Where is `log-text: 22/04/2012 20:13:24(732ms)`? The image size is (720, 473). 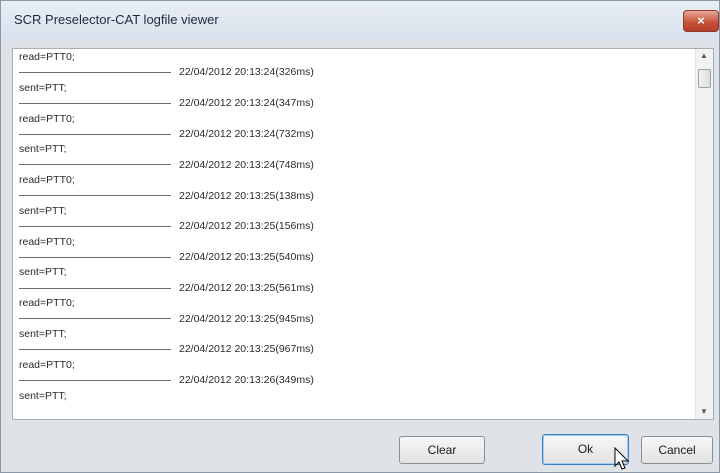
log-text: 22/04/2012 20:13:24(732ms) is located at coordinates (246, 133).